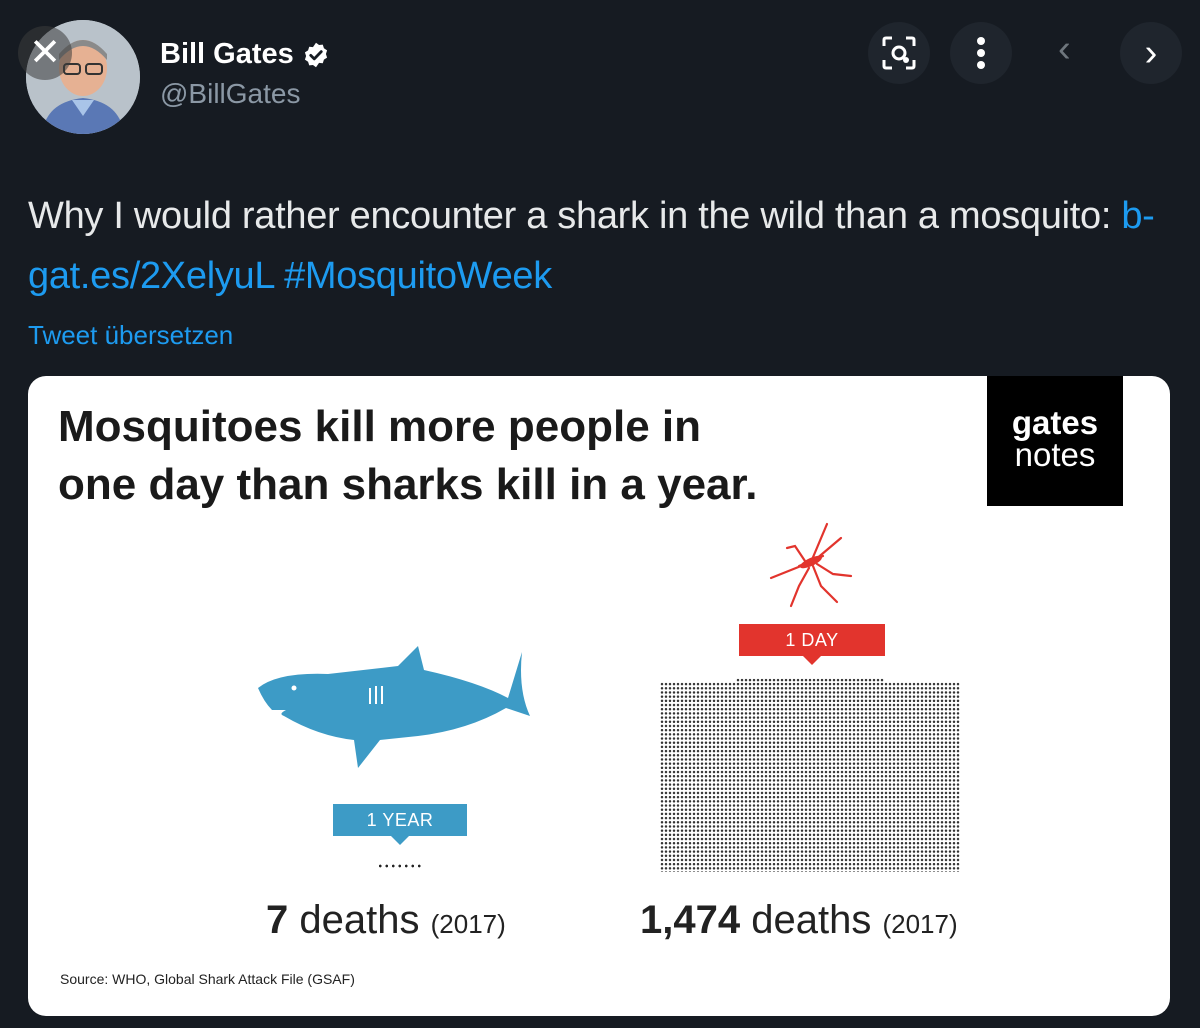  I want to click on close-icon: ✕, so click(45, 53).